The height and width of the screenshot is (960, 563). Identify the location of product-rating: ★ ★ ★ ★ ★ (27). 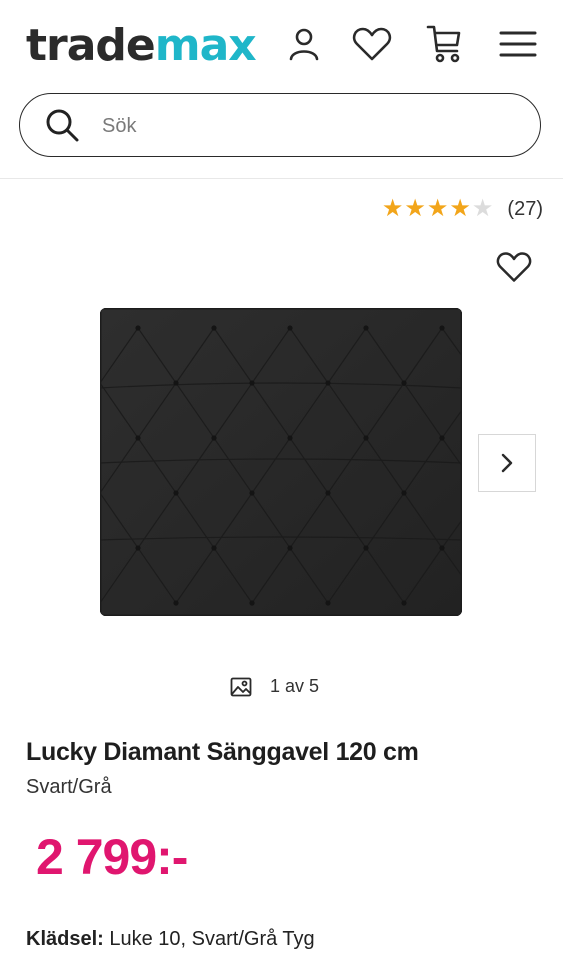
(462, 209).